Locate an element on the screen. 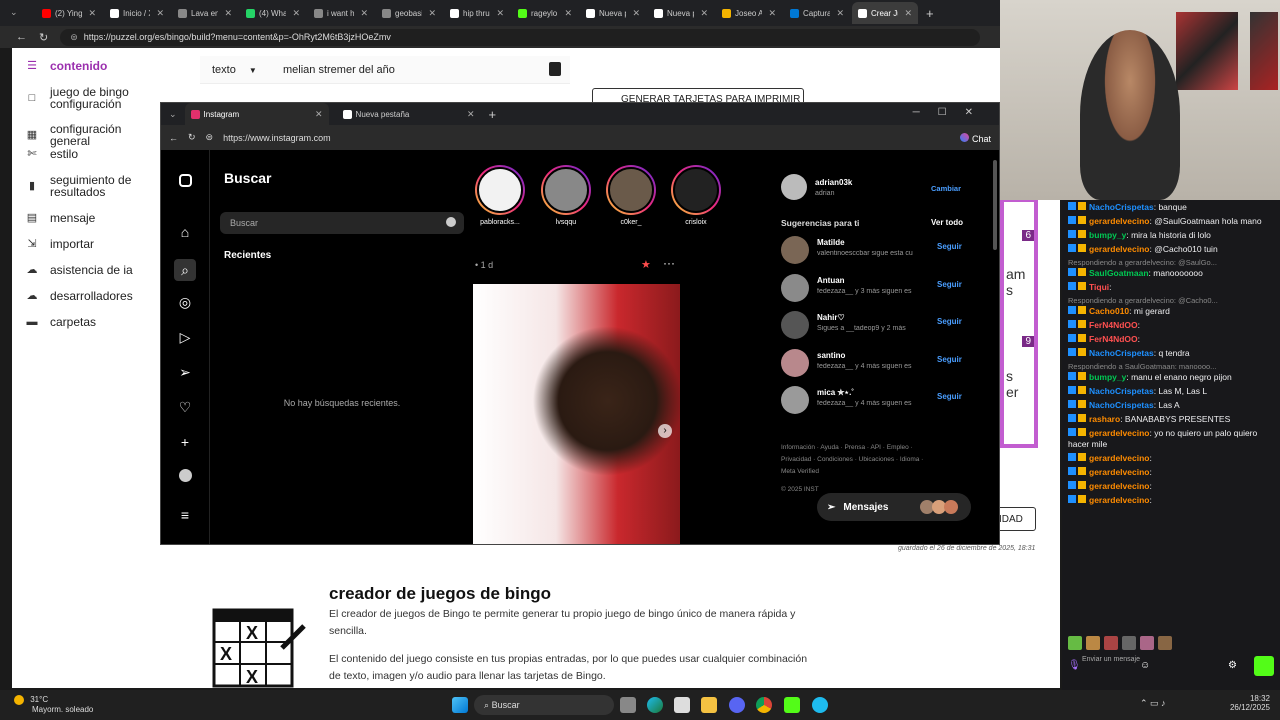 This screenshot has height=720, width=1280. trash-icon is located at coordinates (555, 69).